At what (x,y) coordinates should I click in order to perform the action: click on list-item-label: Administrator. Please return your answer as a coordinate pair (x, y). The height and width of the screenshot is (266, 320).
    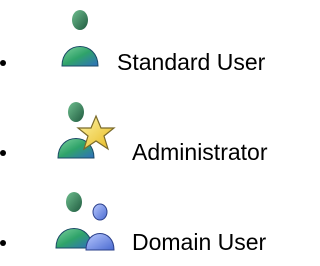
    Looking at the image, I should click on (200, 152).